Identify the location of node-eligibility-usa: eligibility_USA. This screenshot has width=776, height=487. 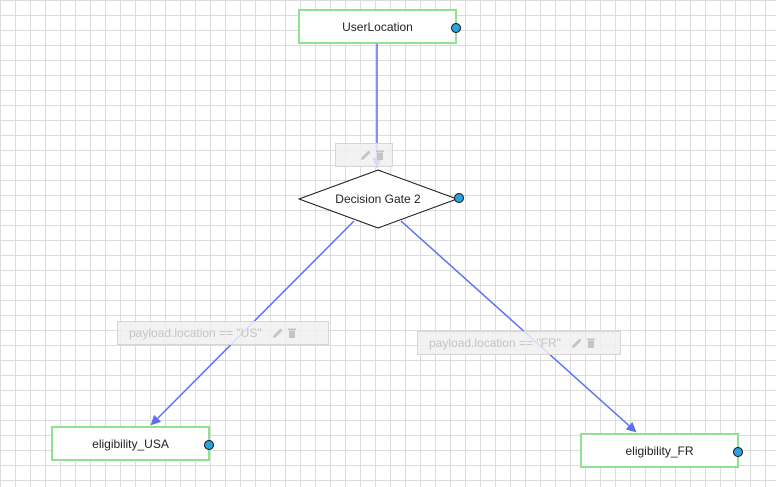
(132, 443).